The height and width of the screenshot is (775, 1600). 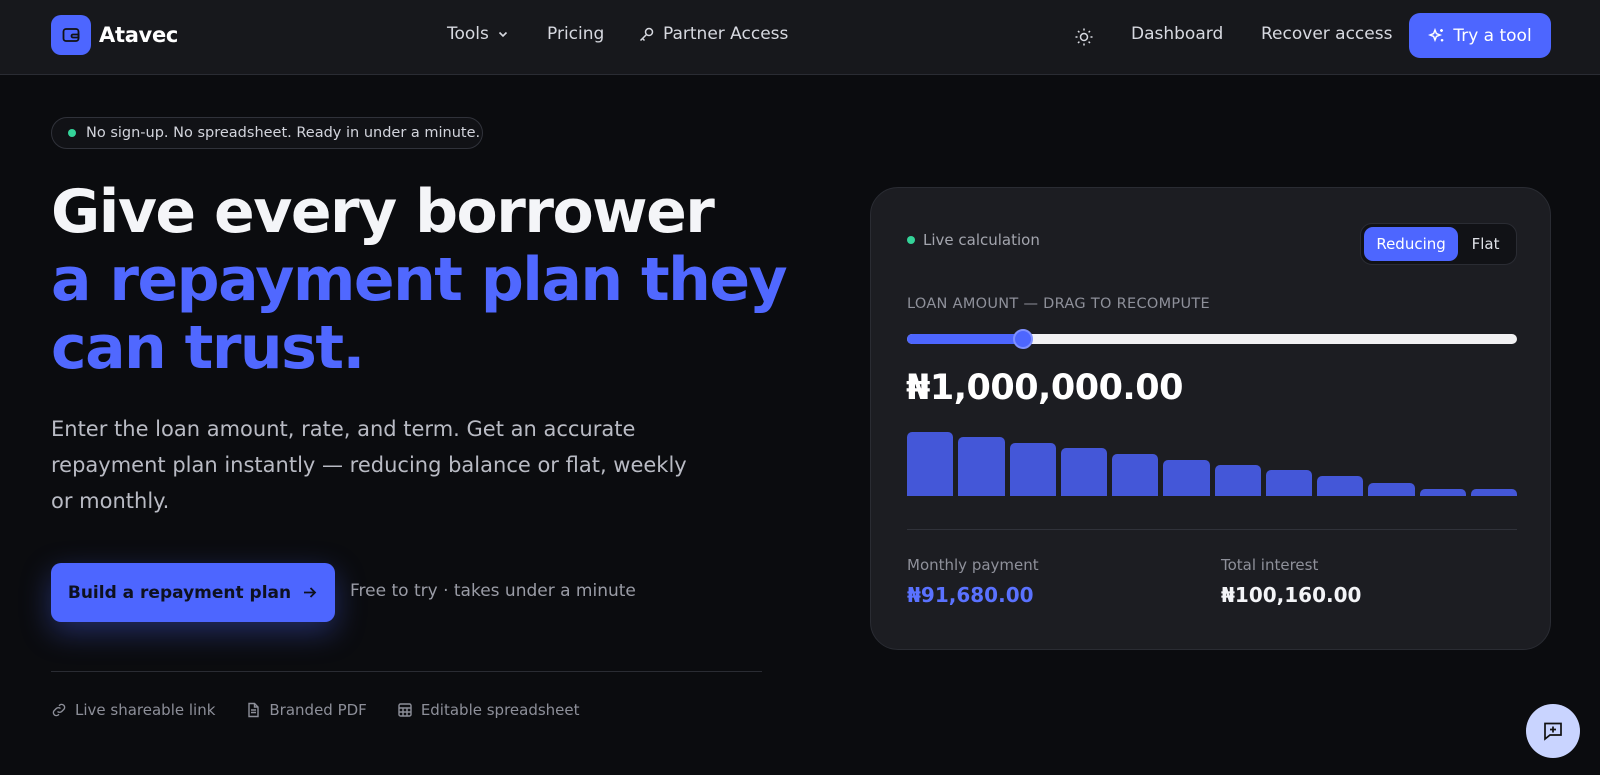 I want to click on nav-partner-label: Partner Access, so click(x=726, y=34).